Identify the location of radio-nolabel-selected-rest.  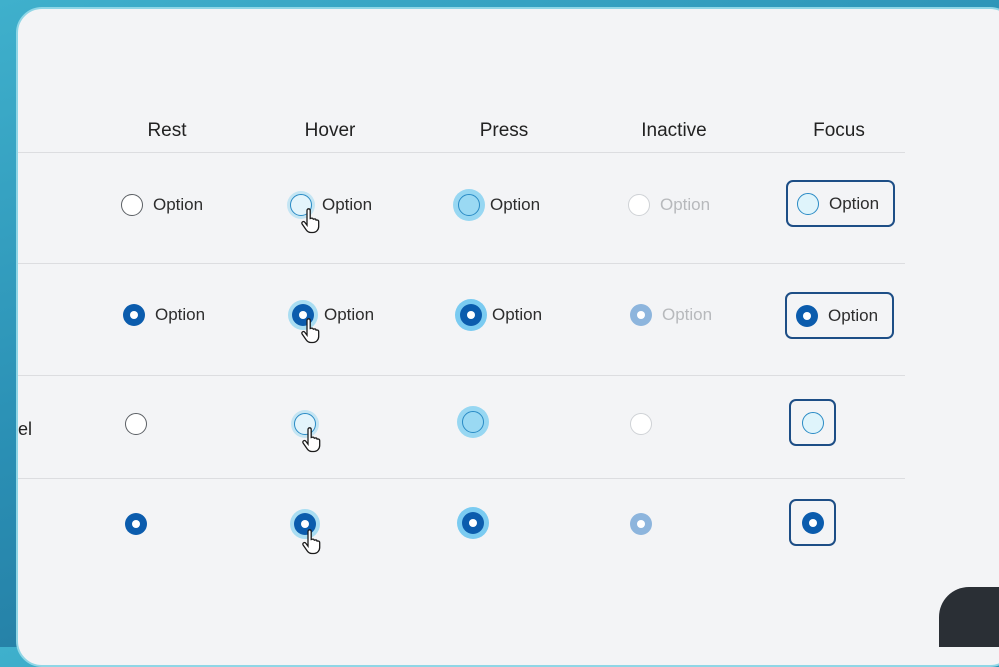
(136, 524).